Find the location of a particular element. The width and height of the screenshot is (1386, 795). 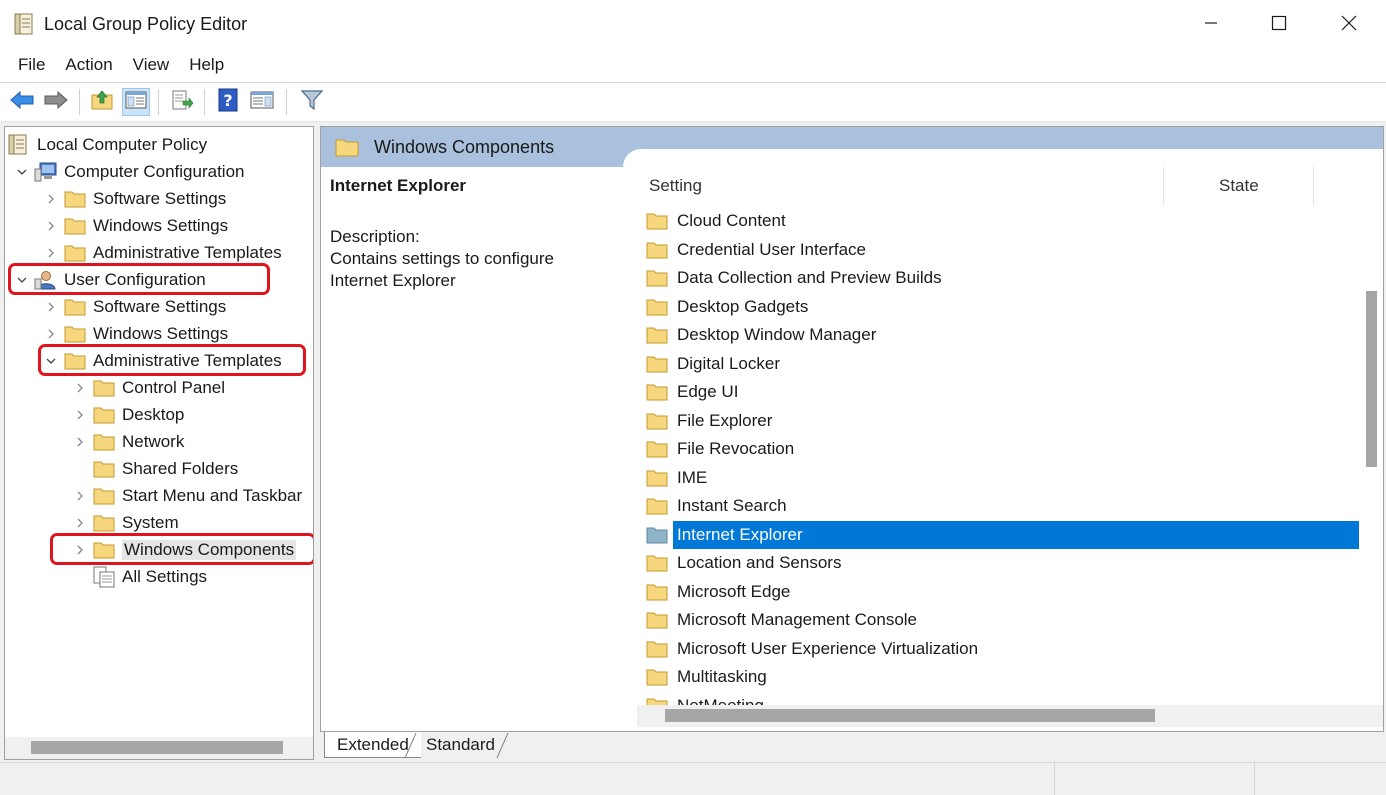

list-vscroll-thumb is located at coordinates (1371, 379).